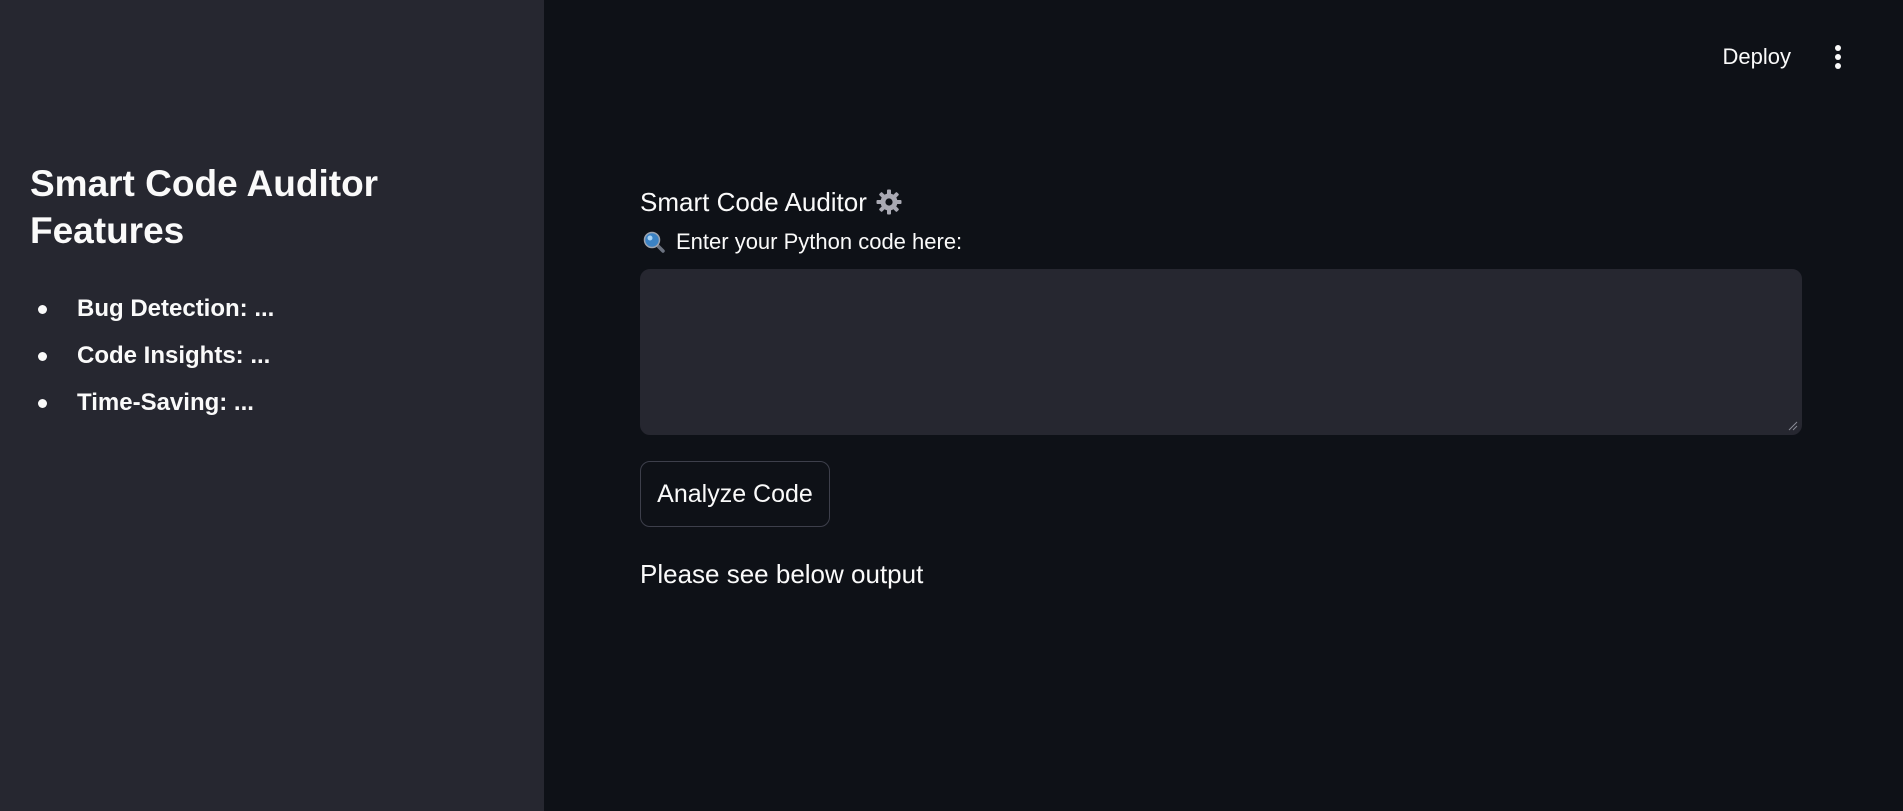 This screenshot has height=811, width=1903. I want to click on output-message: Please see below output, so click(782, 574).